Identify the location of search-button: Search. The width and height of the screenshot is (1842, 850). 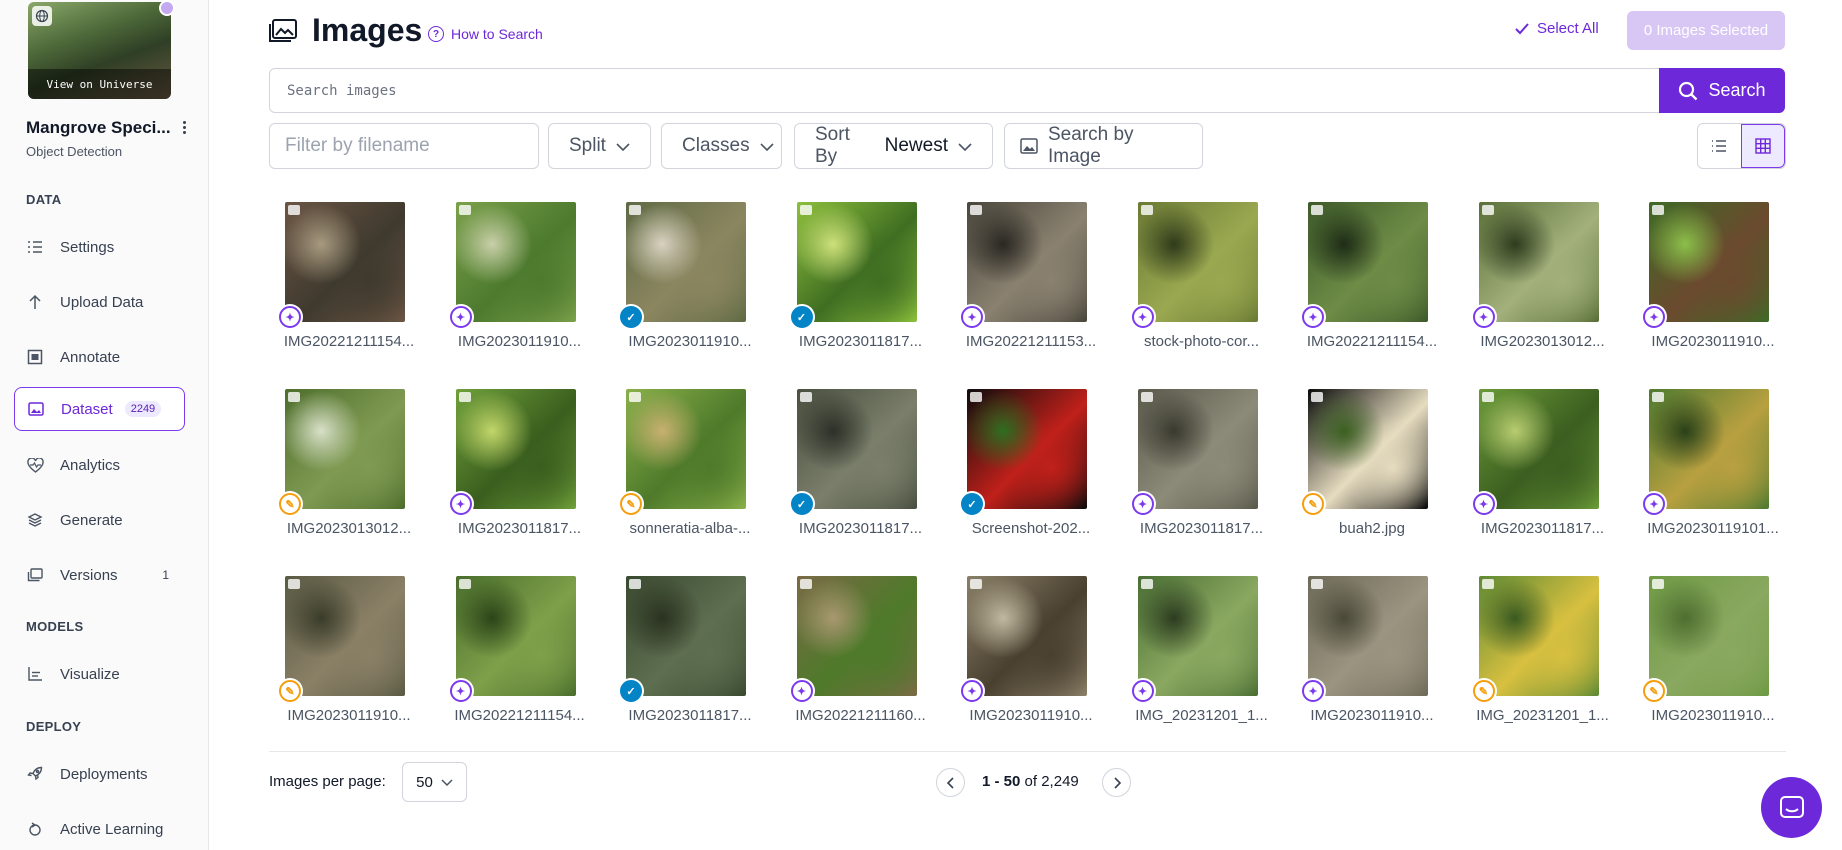
(1722, 90).